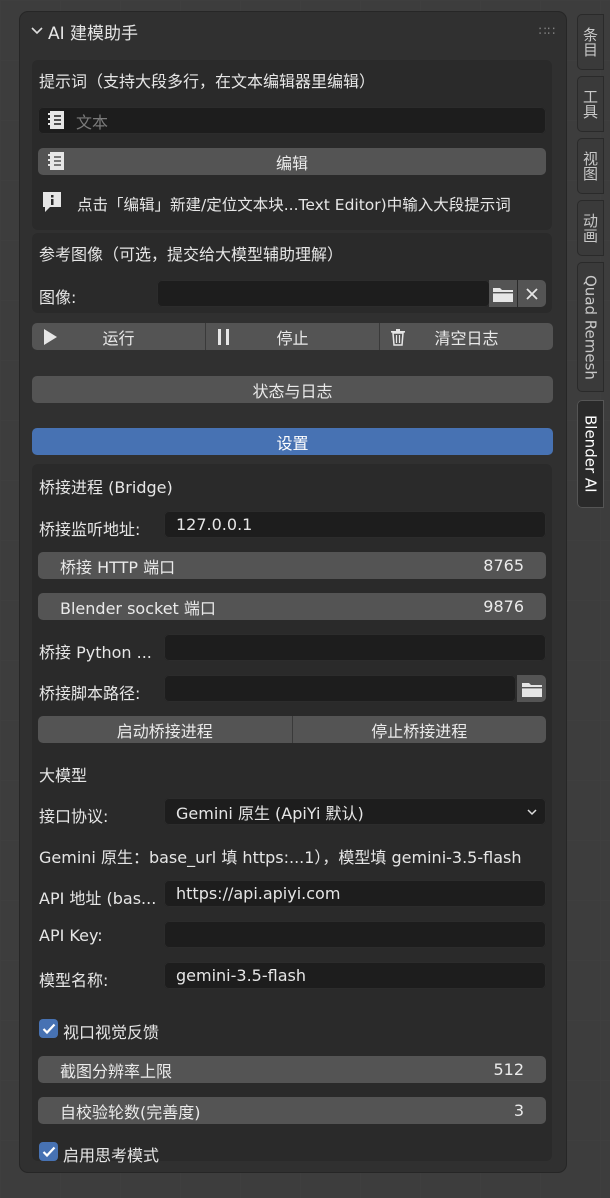  What do you see at coordinates (503, 565) in the screenshot?
I see `http-port-value: 8765` at bounding box center [503, 565].